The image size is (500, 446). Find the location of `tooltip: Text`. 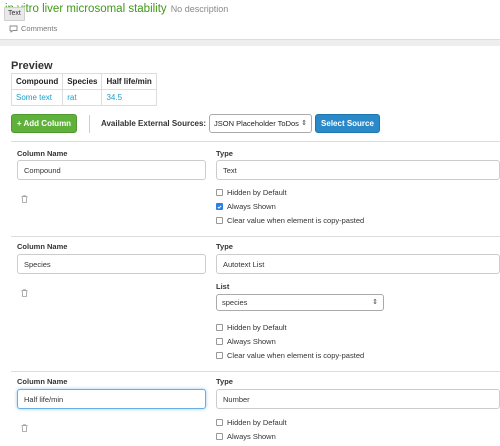

tooltip: Text is located at coordinates (14, 14).